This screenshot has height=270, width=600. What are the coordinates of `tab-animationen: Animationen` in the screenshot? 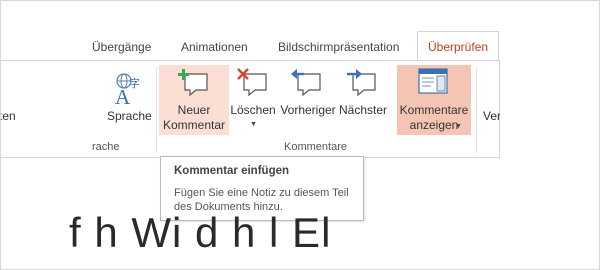 It's located at (214, 49).